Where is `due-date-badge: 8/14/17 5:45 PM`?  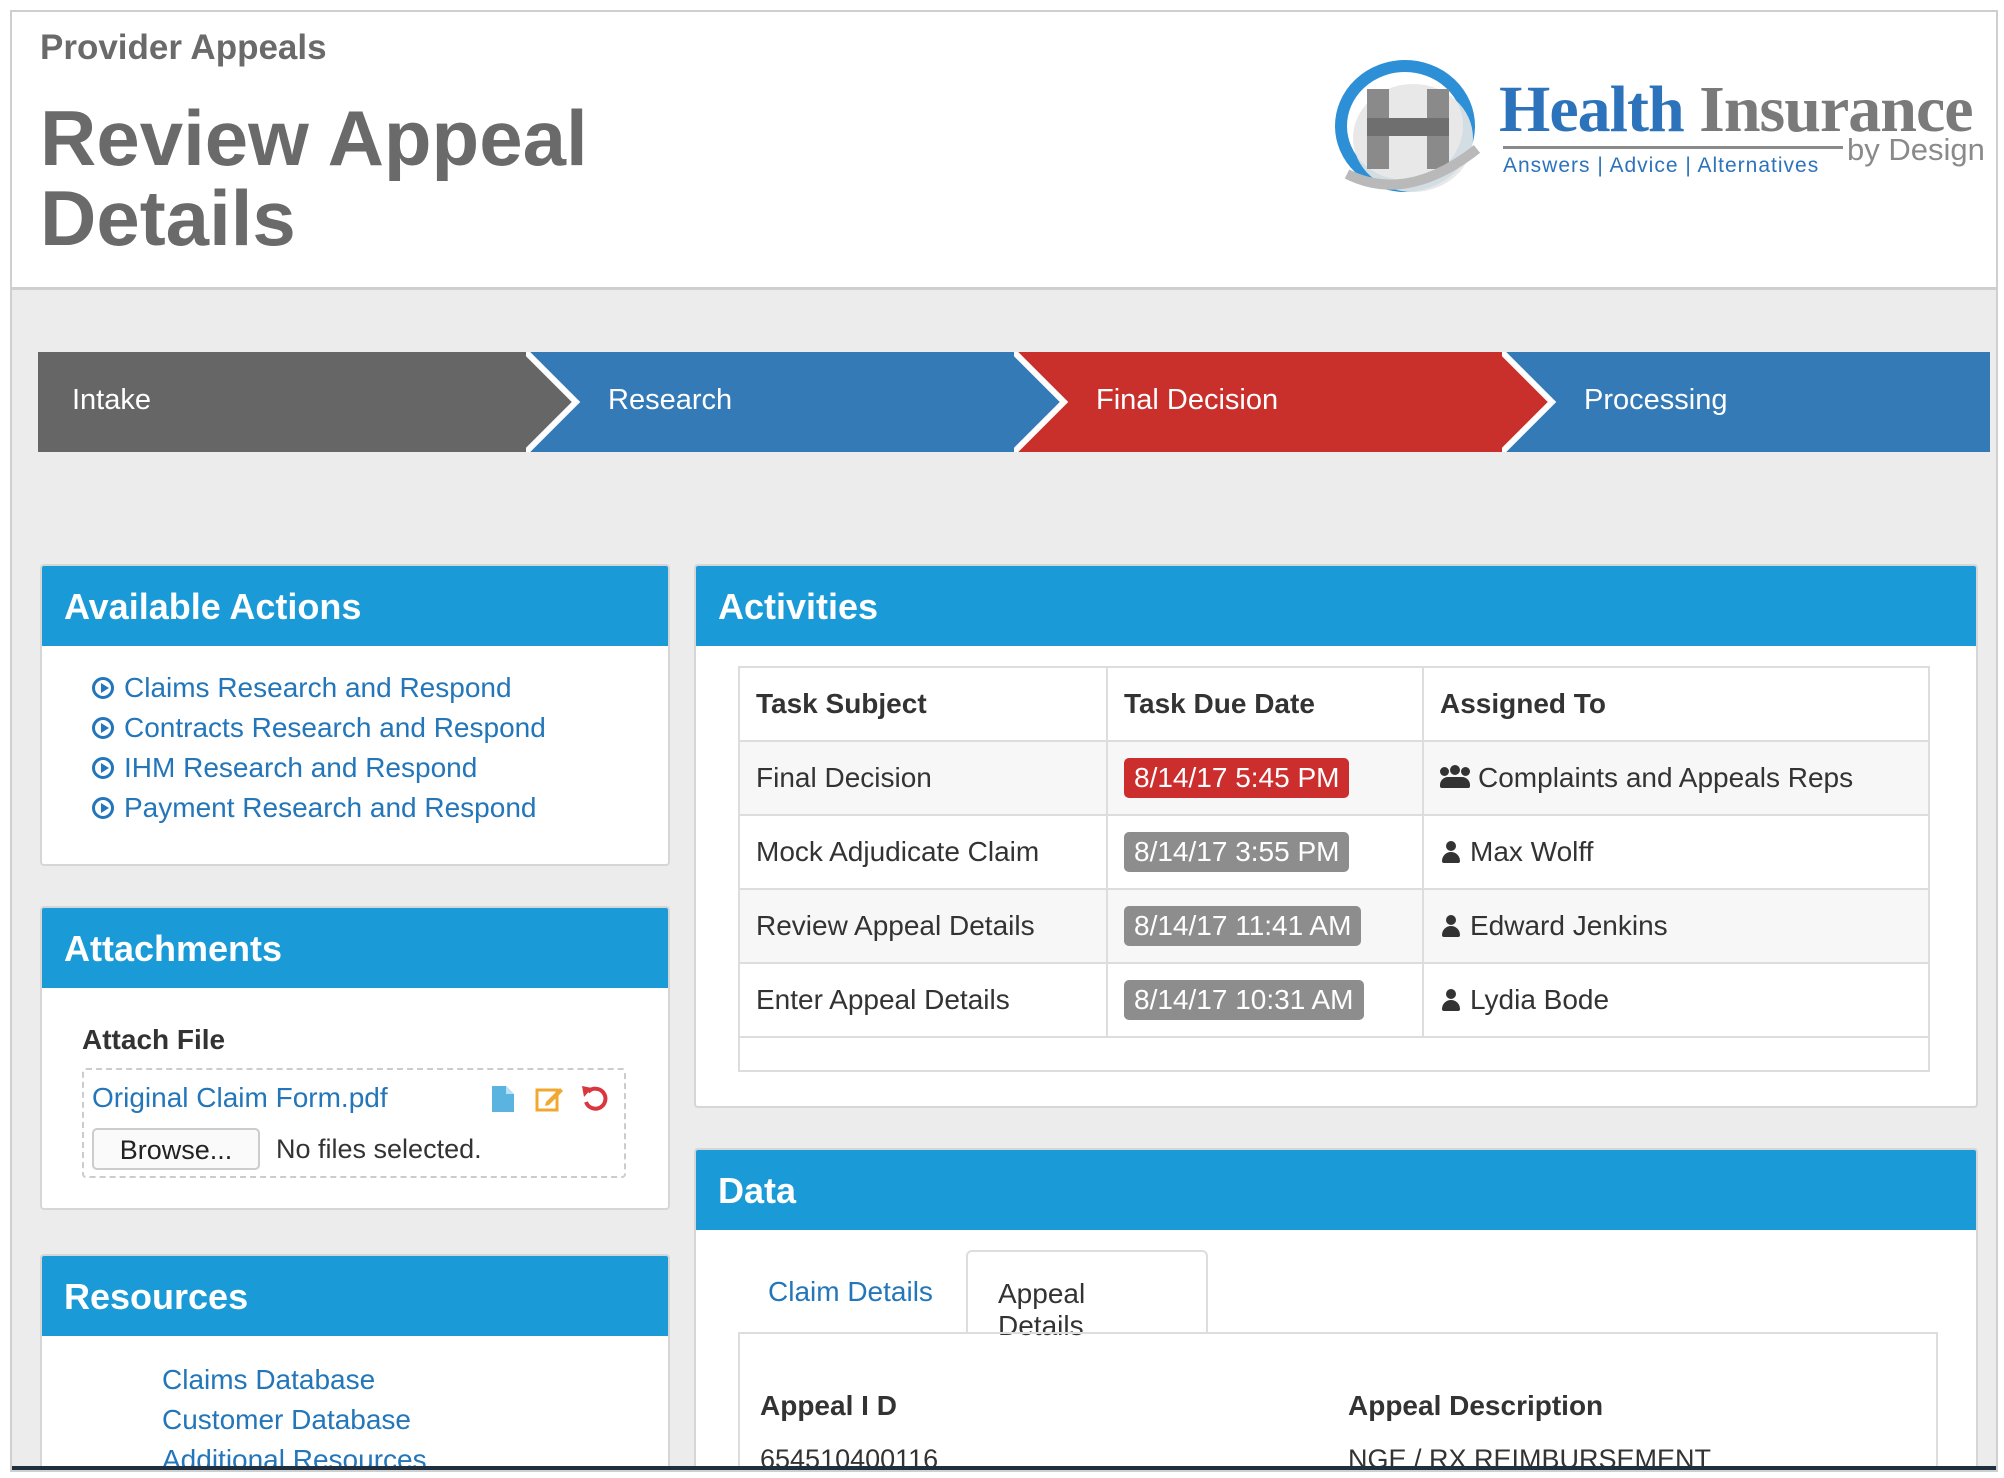
due-date-badge: 8/14/17 5:45 PM is located at coordinates (1237, 778).